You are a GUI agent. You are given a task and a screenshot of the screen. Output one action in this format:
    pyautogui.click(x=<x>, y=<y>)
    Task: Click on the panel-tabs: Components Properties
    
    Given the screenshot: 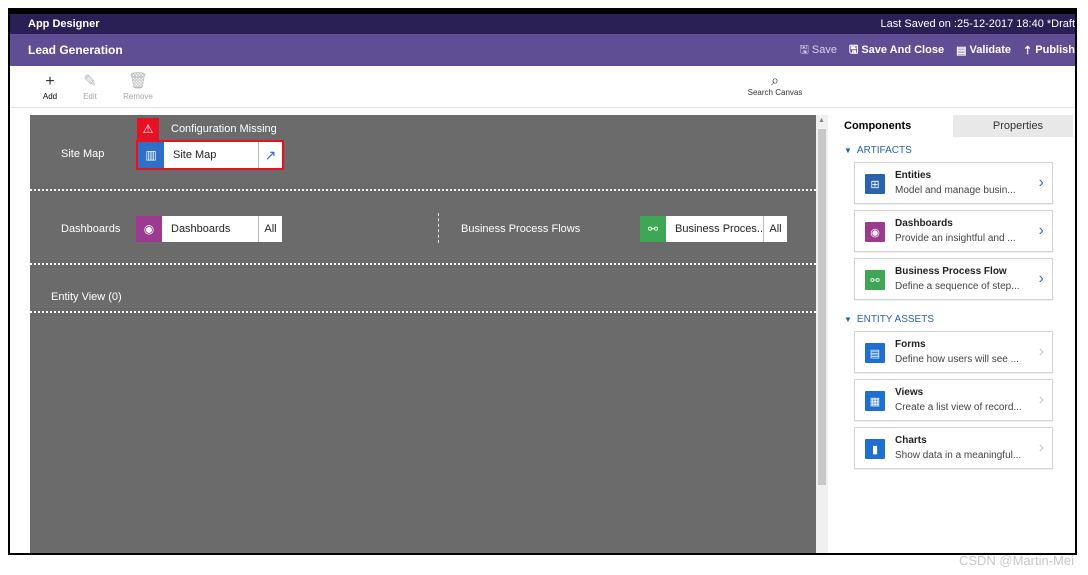 What is the action you would take?
    pyautogui.click(x=954, y=126)
    